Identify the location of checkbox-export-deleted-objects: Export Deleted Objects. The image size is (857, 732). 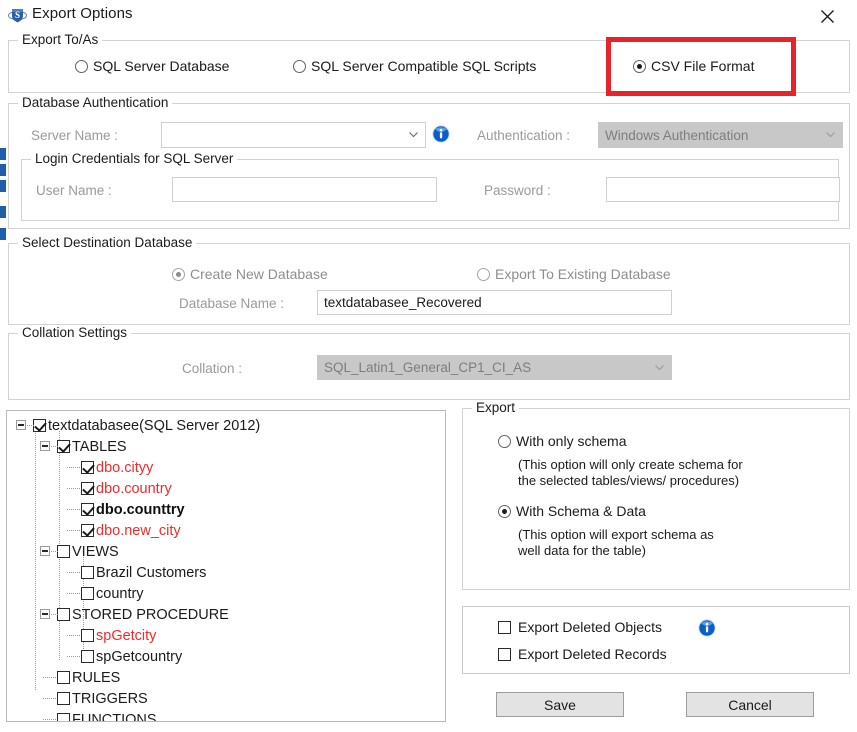
(580, 627).